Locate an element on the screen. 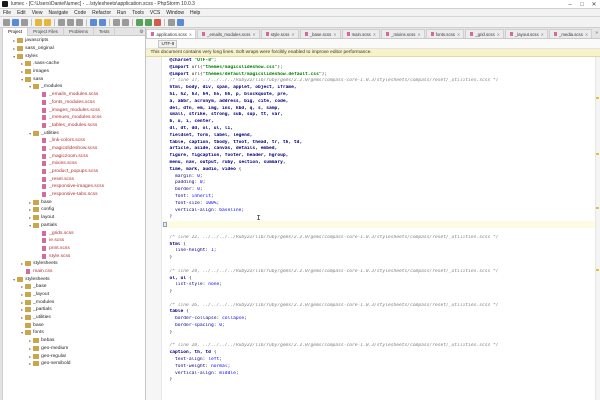 Image resolution: width=600 pixels, height=400 pixels. tree-item: ▸ _modules is located at coordinates (74, 302).